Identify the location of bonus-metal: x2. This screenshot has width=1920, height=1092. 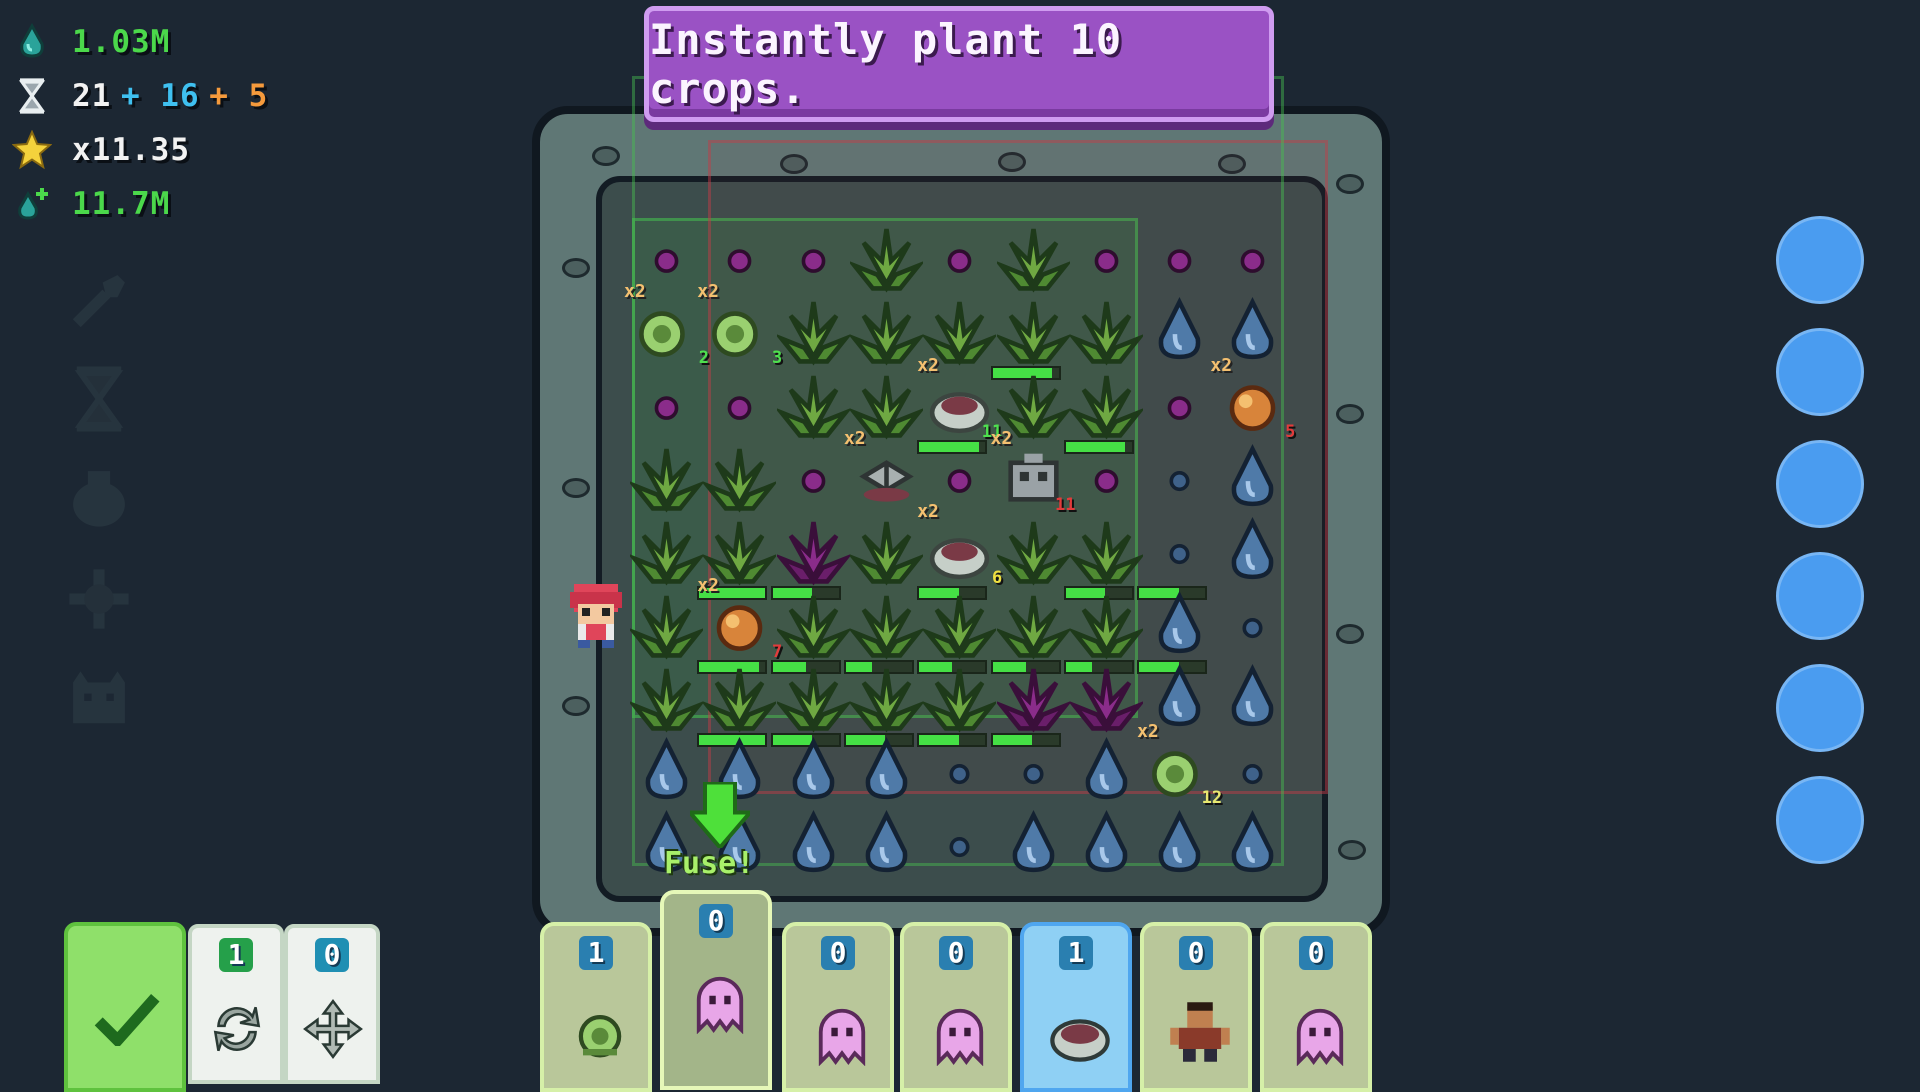
(883, 470).